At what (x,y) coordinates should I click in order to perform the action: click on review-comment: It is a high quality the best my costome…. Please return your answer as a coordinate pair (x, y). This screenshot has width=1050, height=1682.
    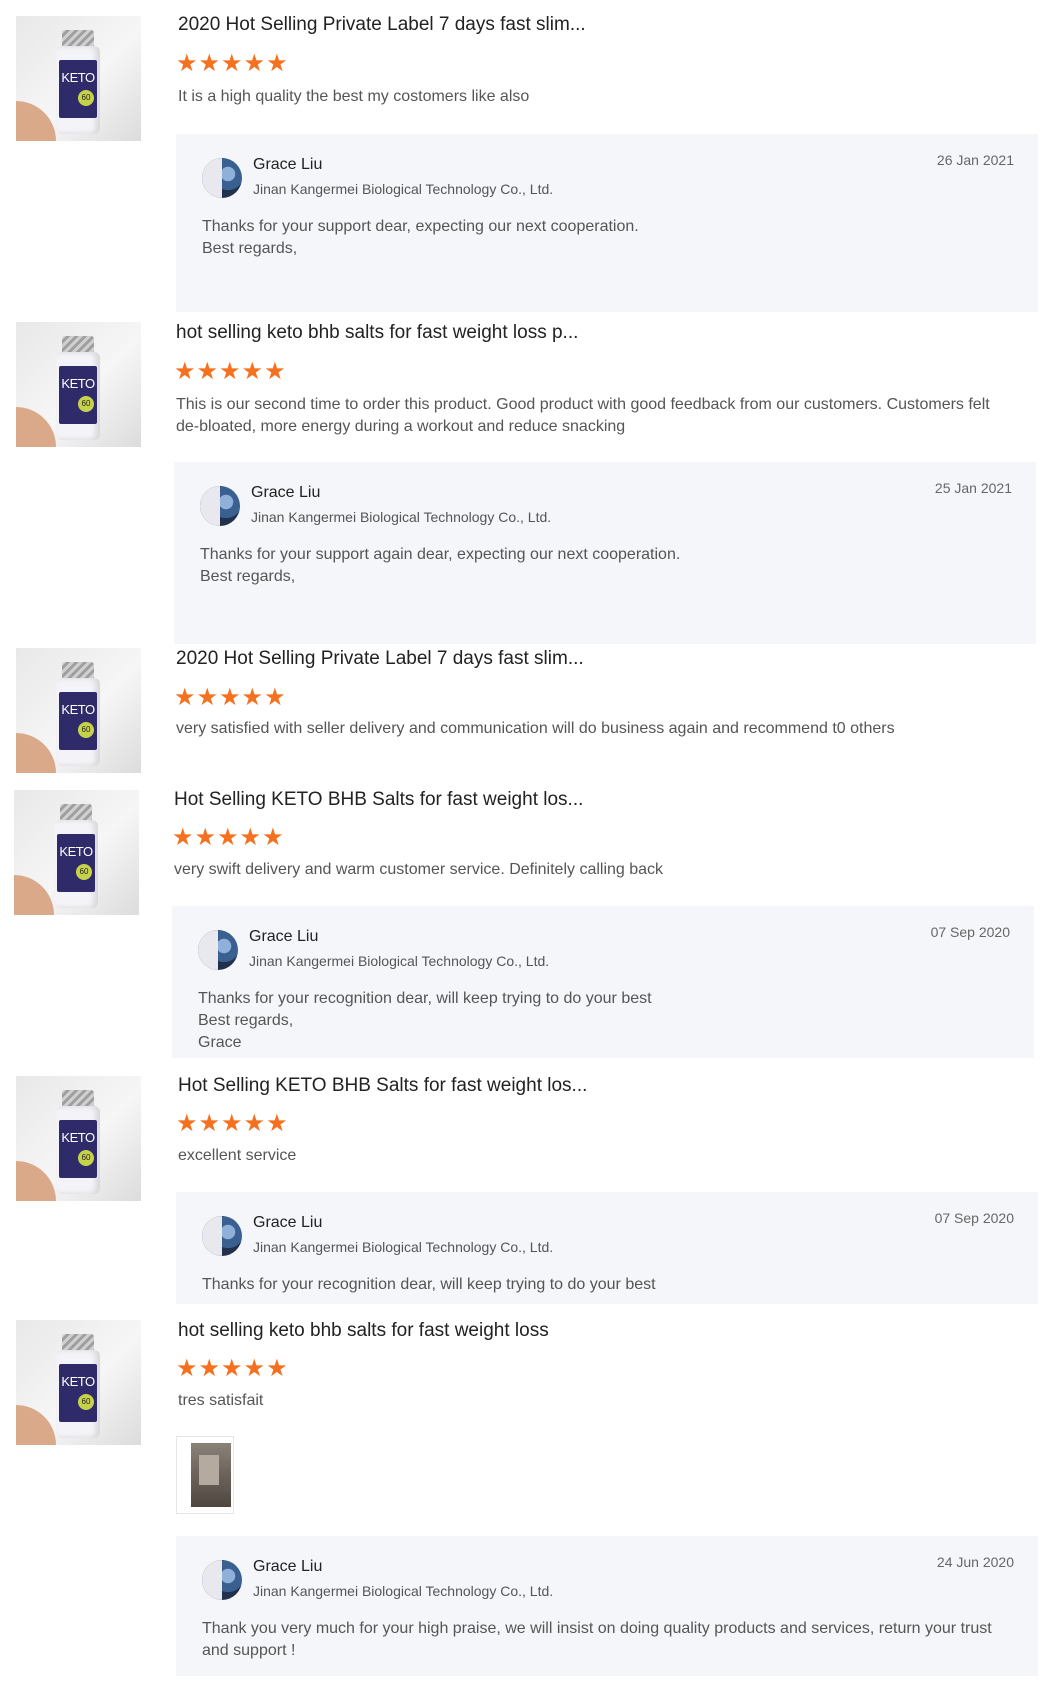
    Looking at the image, I should click on (354, 96).